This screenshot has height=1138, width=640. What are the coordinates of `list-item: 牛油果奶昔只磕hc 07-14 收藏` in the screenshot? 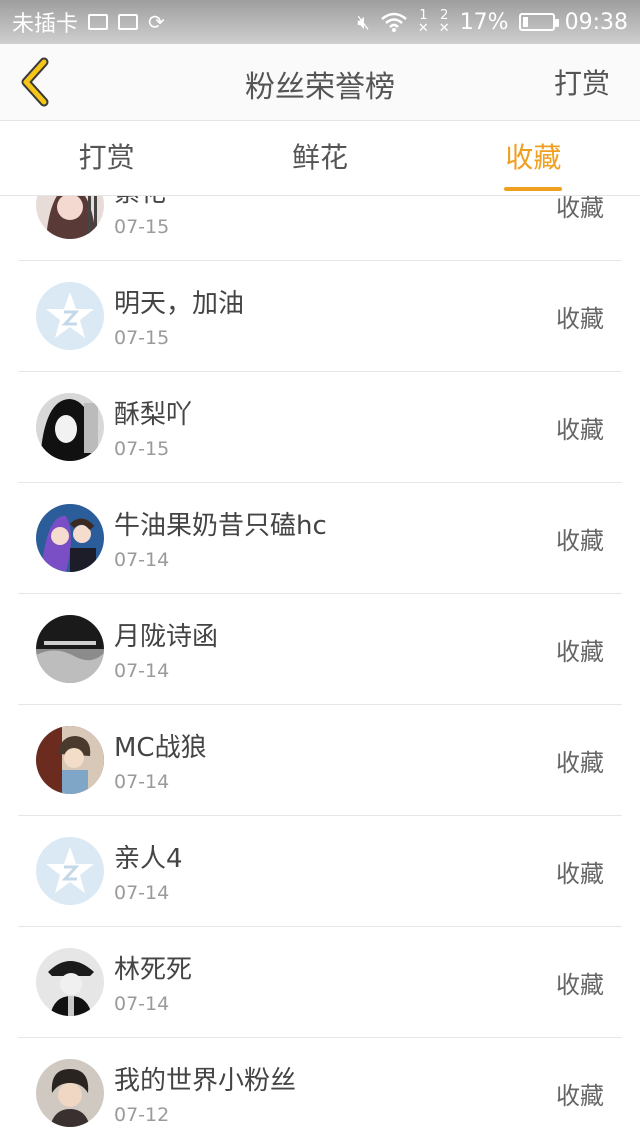 It's located at (320, 538).